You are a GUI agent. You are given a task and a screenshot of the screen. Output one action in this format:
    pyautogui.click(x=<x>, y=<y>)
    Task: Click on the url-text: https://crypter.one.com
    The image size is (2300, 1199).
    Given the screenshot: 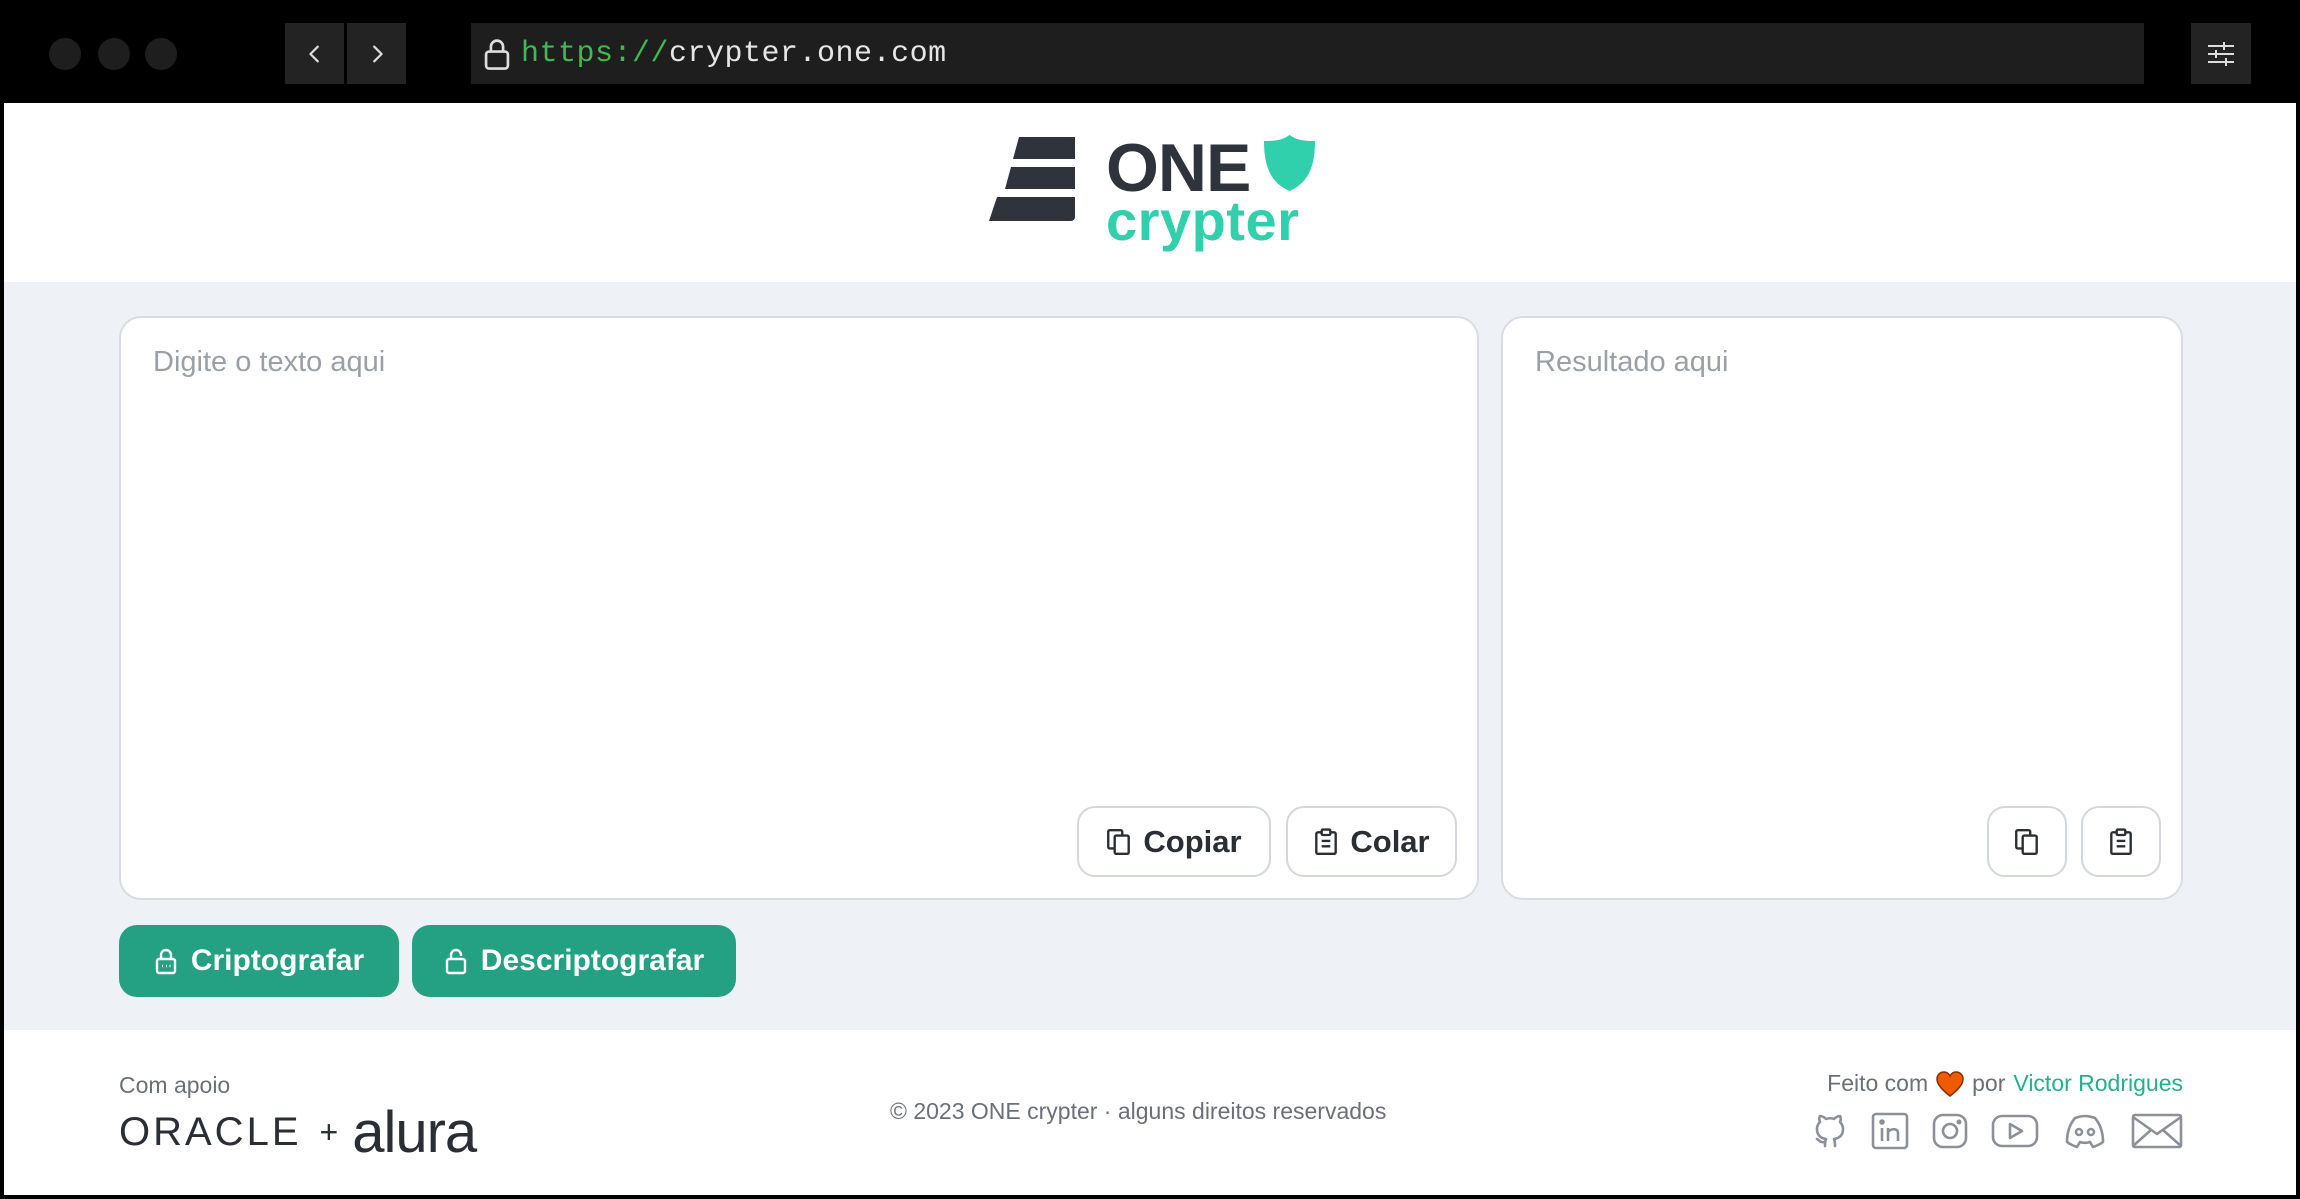 What is the action you would take?
    pyautogui.click(x=734, y=54)
    